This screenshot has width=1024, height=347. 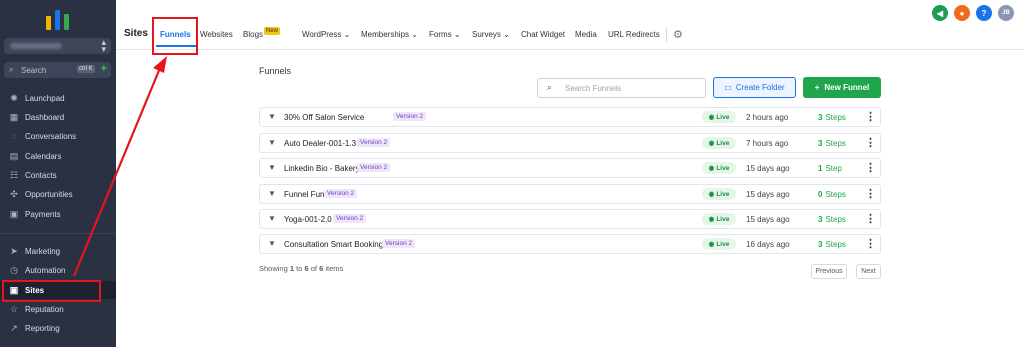 I want to click on annotation-arrow-line, so click(x=117, y=172).